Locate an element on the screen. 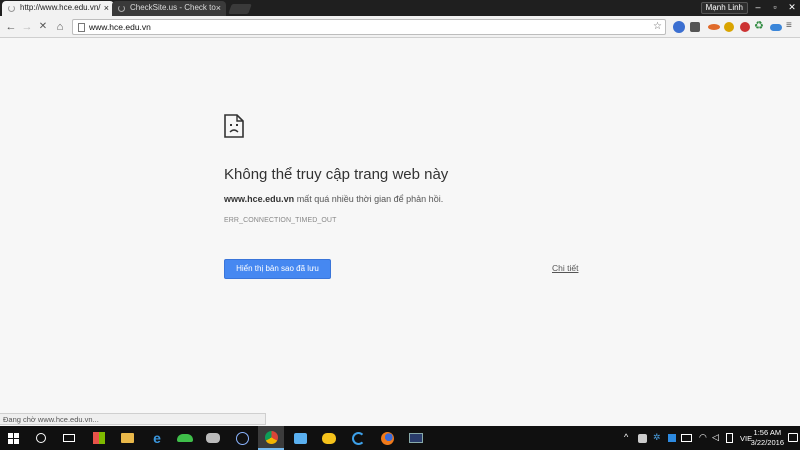 The height and width of the screenshot is (450, 800). taskbar-chrome is located at coordinates (271, 438).